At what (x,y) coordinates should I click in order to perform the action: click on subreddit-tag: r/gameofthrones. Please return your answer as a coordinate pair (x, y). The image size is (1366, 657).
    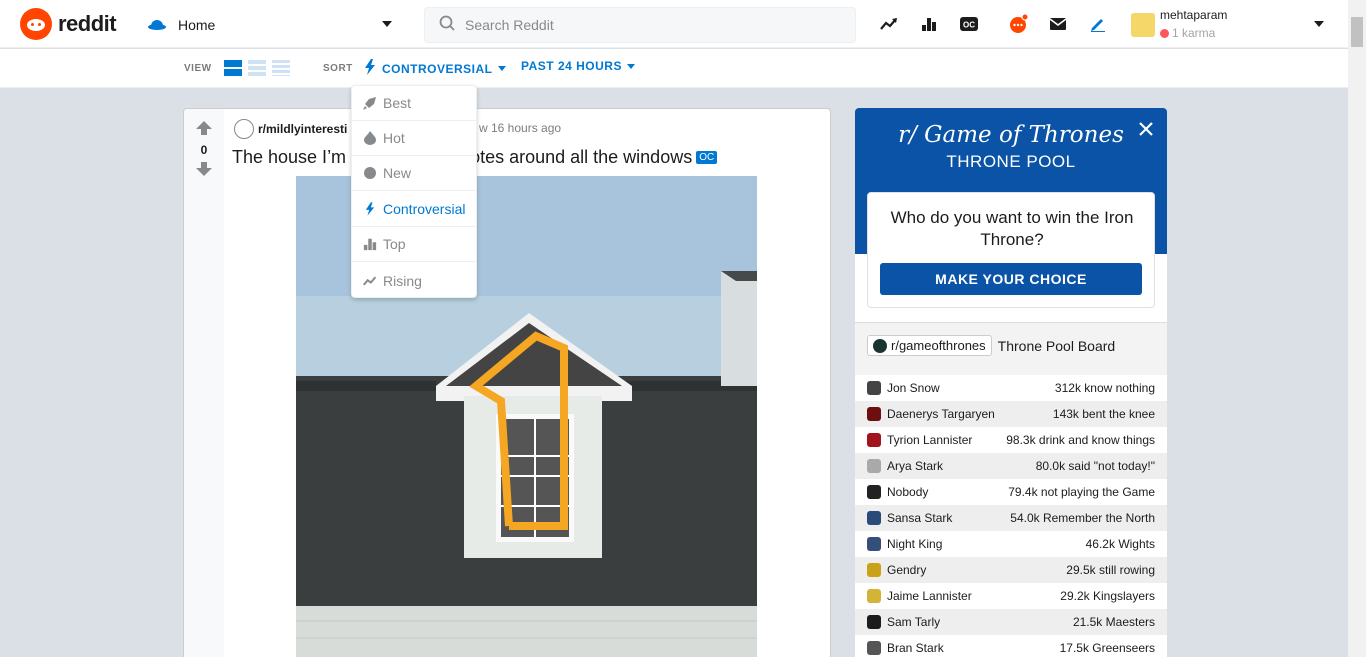
    Looking at the image, I should click on (929, 345).